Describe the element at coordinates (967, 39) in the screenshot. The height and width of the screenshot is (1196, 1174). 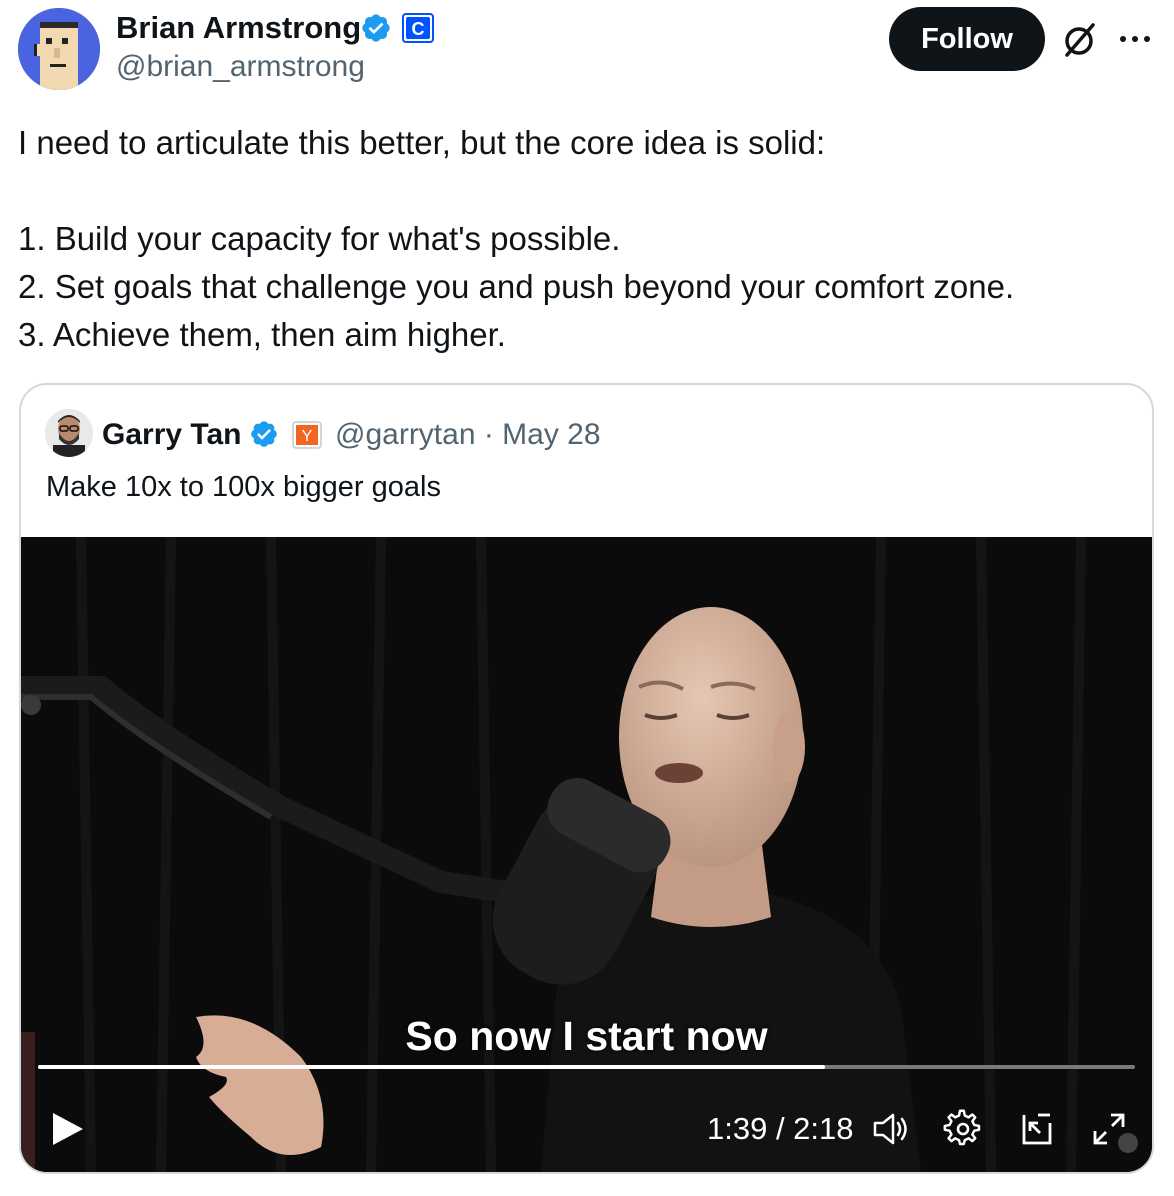
I see `follow-button: Follow` at that location.